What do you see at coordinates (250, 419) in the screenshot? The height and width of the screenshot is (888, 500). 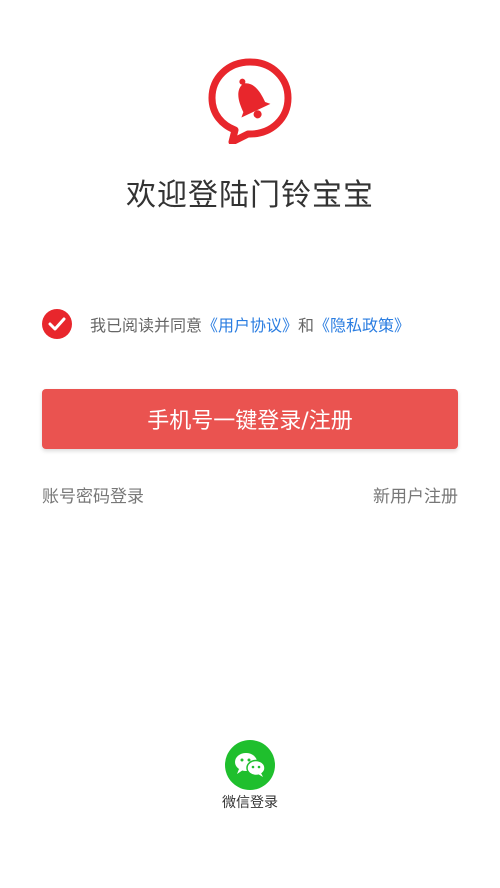 I see `phone-quick-login-button: 手机号一键登录/注册` at bounding box center [250, 419].